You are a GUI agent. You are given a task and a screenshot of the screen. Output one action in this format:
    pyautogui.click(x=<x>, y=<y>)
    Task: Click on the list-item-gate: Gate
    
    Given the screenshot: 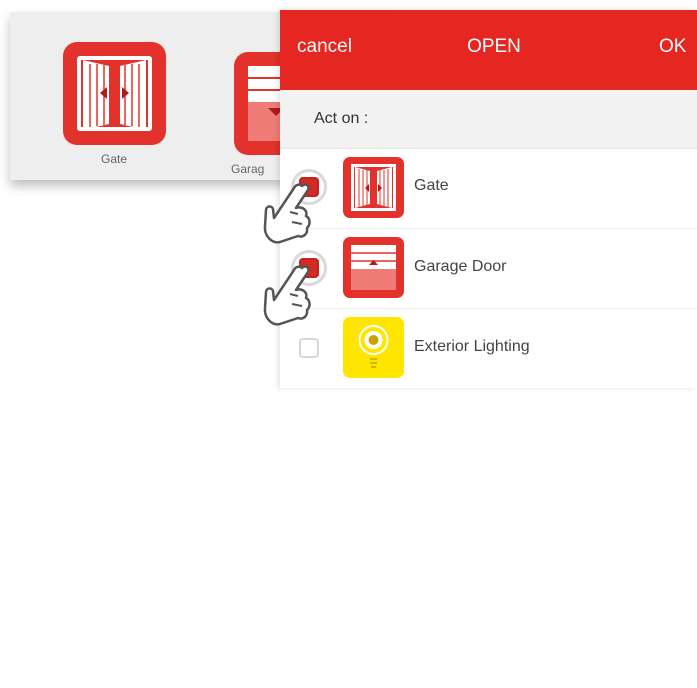 What is the action you would take?
    pyautogui.click(x=488, y=189)
    